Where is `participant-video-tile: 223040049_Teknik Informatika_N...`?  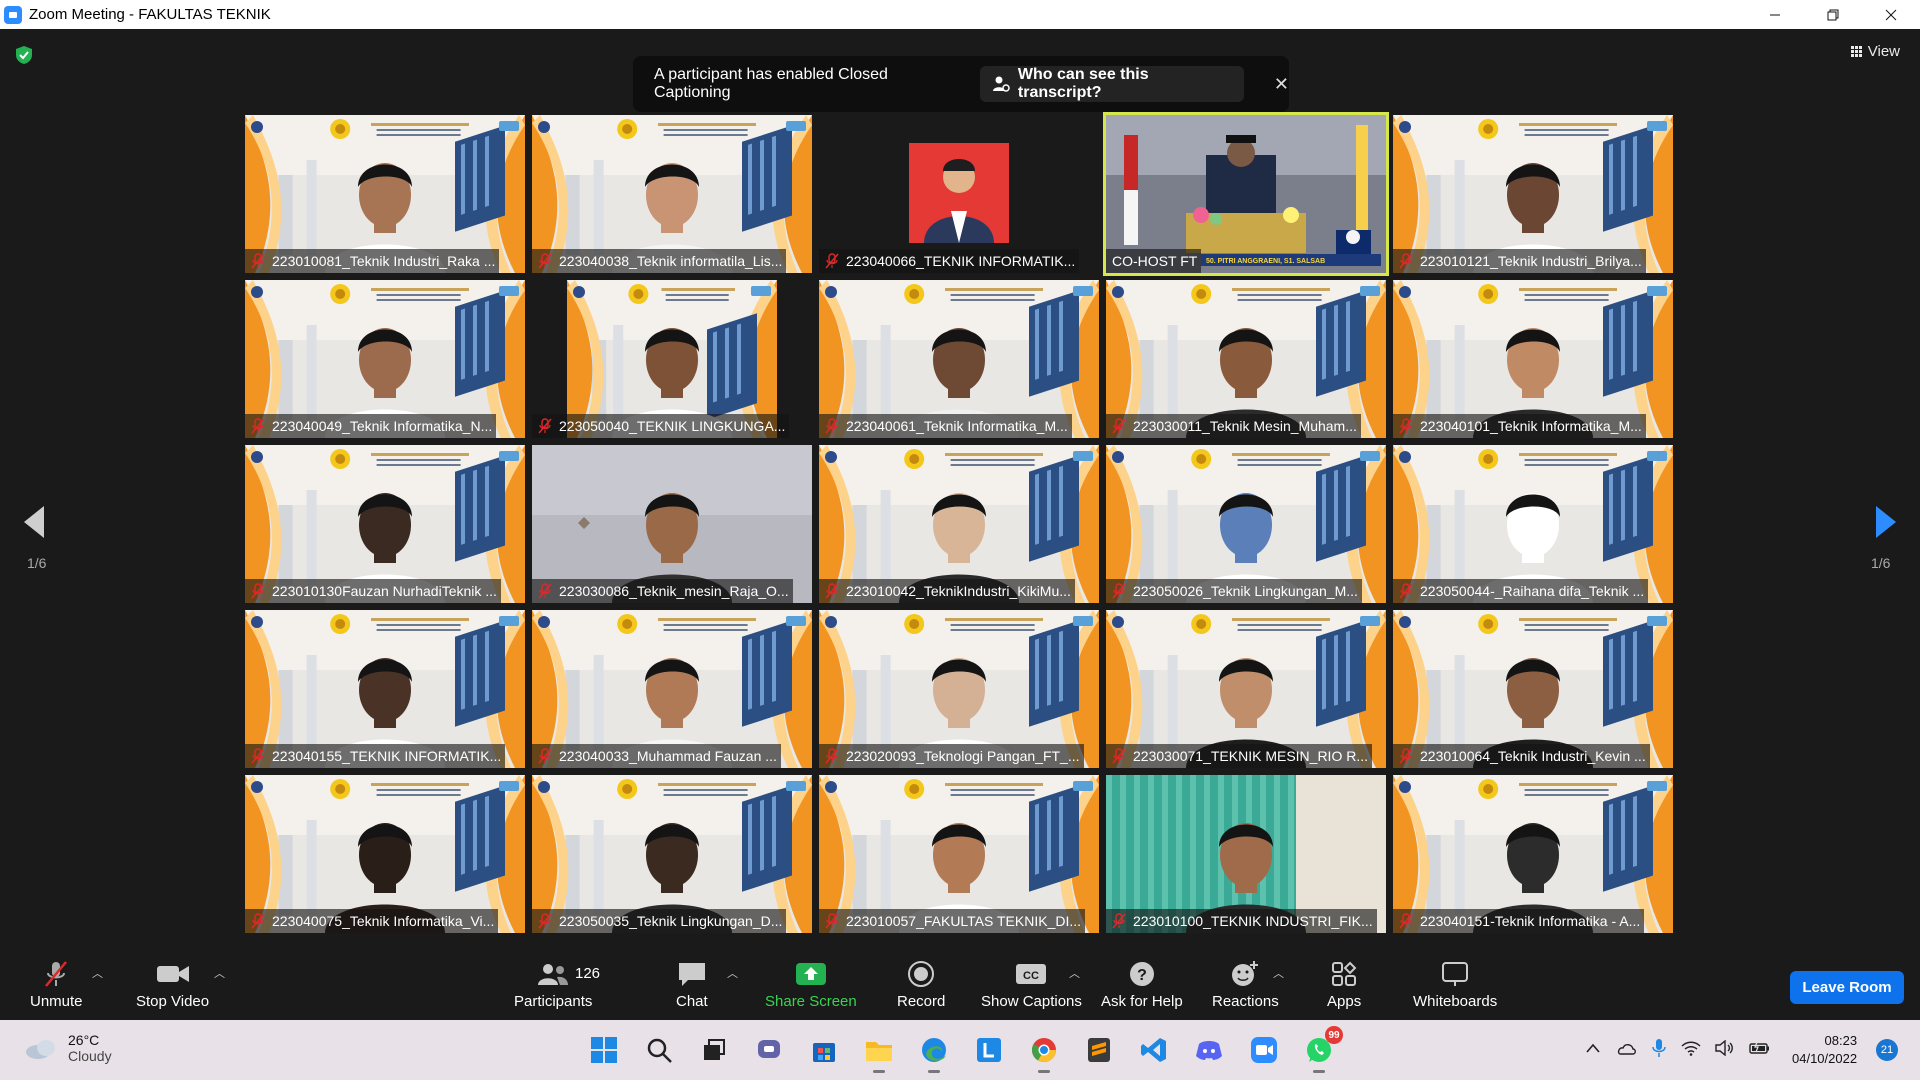 participant-video-tile: 223040049_Teknik Informatika_N... is located at coordinates (385, 359).